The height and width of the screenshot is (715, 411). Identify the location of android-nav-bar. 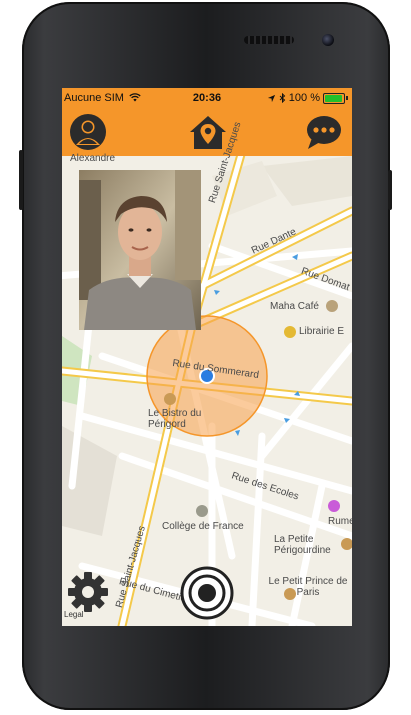
(207, 632).